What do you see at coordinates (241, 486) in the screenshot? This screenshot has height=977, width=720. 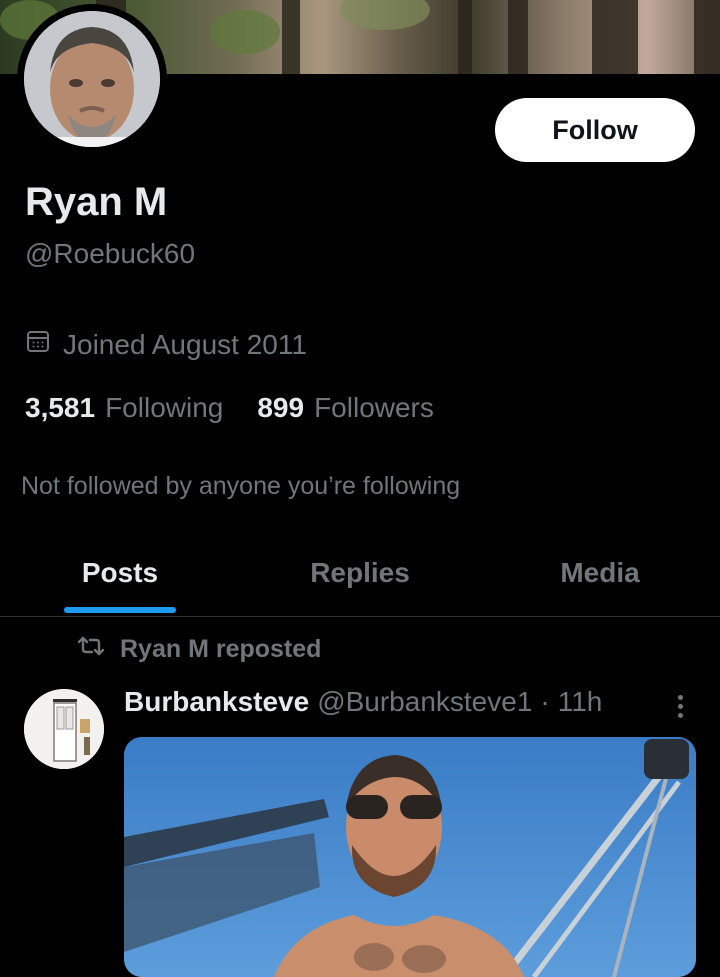 I see `mutual-followers-note: Not followed by anyone you’re following` at bounding box center [241, 486].